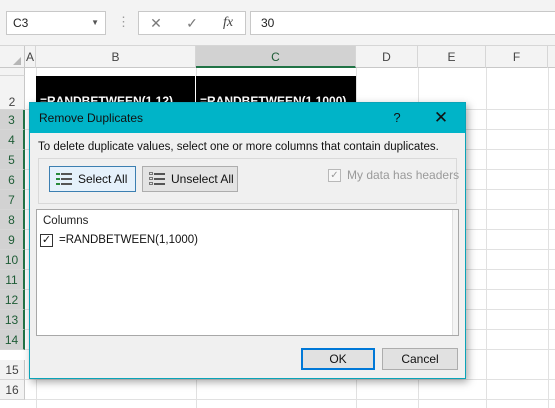  Describe the element at coordinates (228, 23) in the screenshot. I see `insert-function-button: fx` at that location.